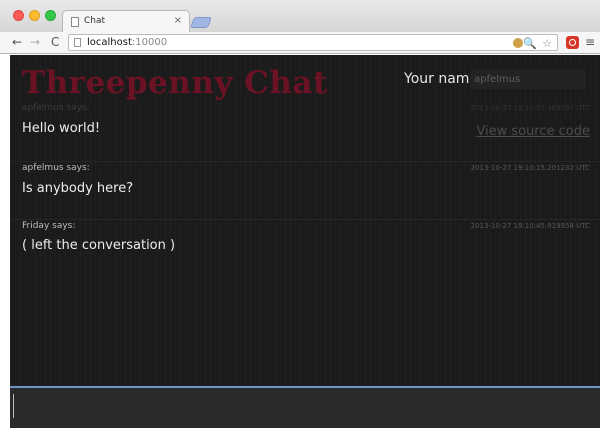  What do you see at coordinates (528, 79) in the screenshot?
I see `name-input` at bounding box center [528, 79].